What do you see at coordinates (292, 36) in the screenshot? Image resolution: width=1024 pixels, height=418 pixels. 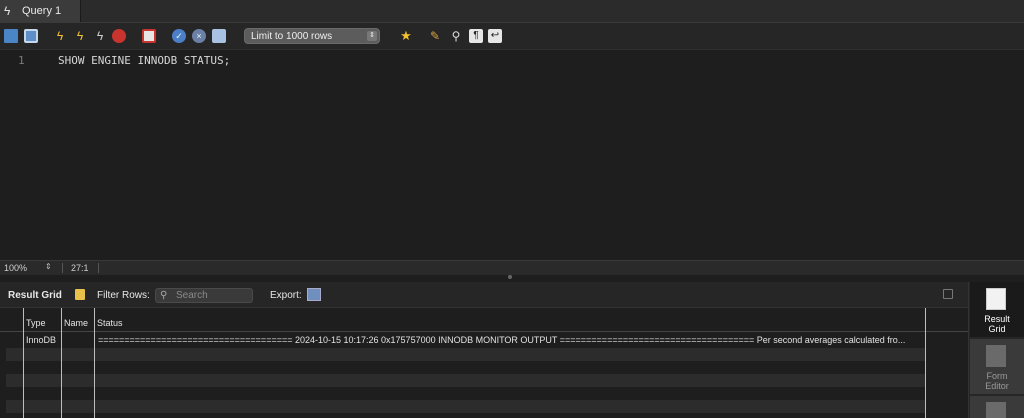 I see `limit-rows-value: Limit to 1000 rows` at bounding box center [292, 36].